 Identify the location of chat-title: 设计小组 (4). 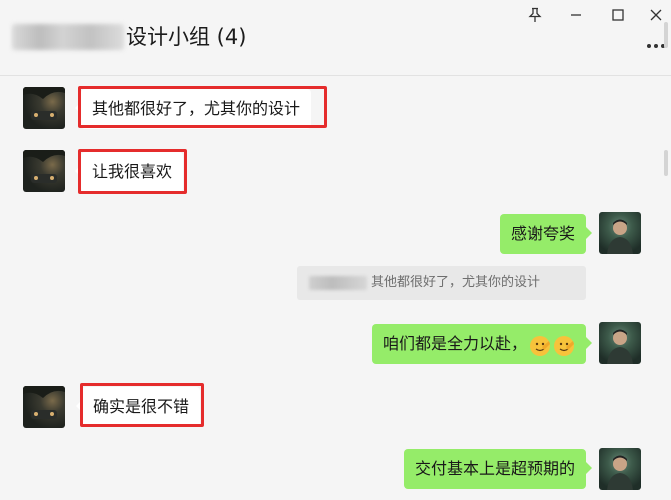
(186, 37).